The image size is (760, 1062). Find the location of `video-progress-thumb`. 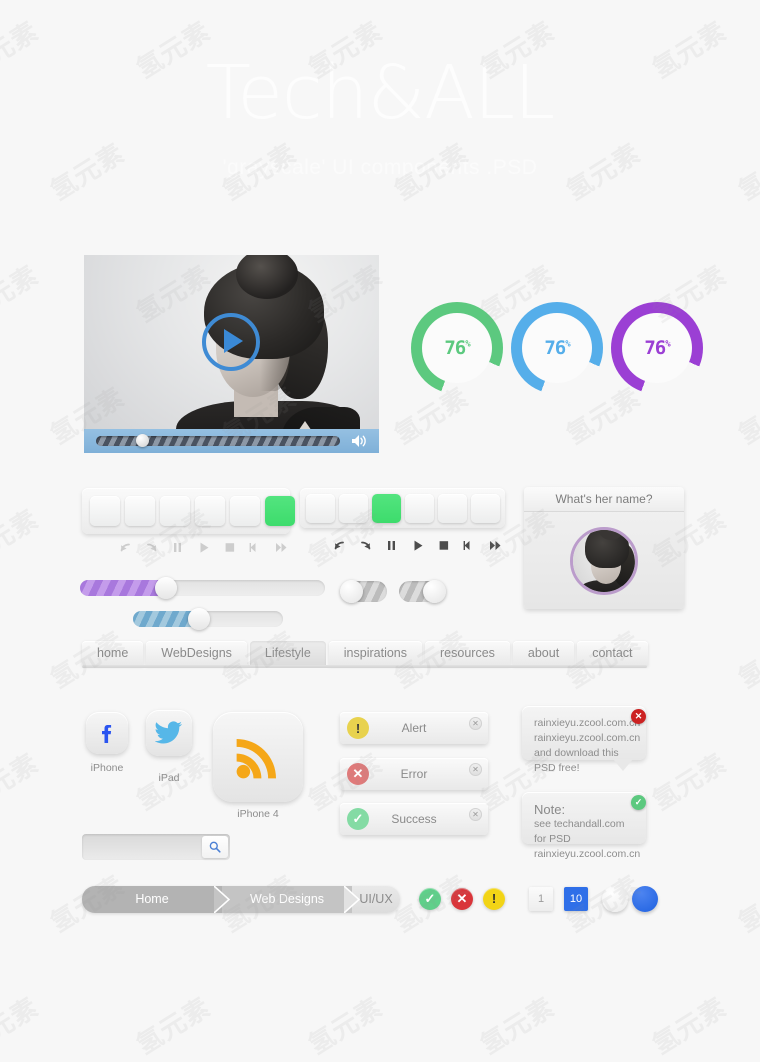

video-progress-thumb is located at coordinates (142, 440).